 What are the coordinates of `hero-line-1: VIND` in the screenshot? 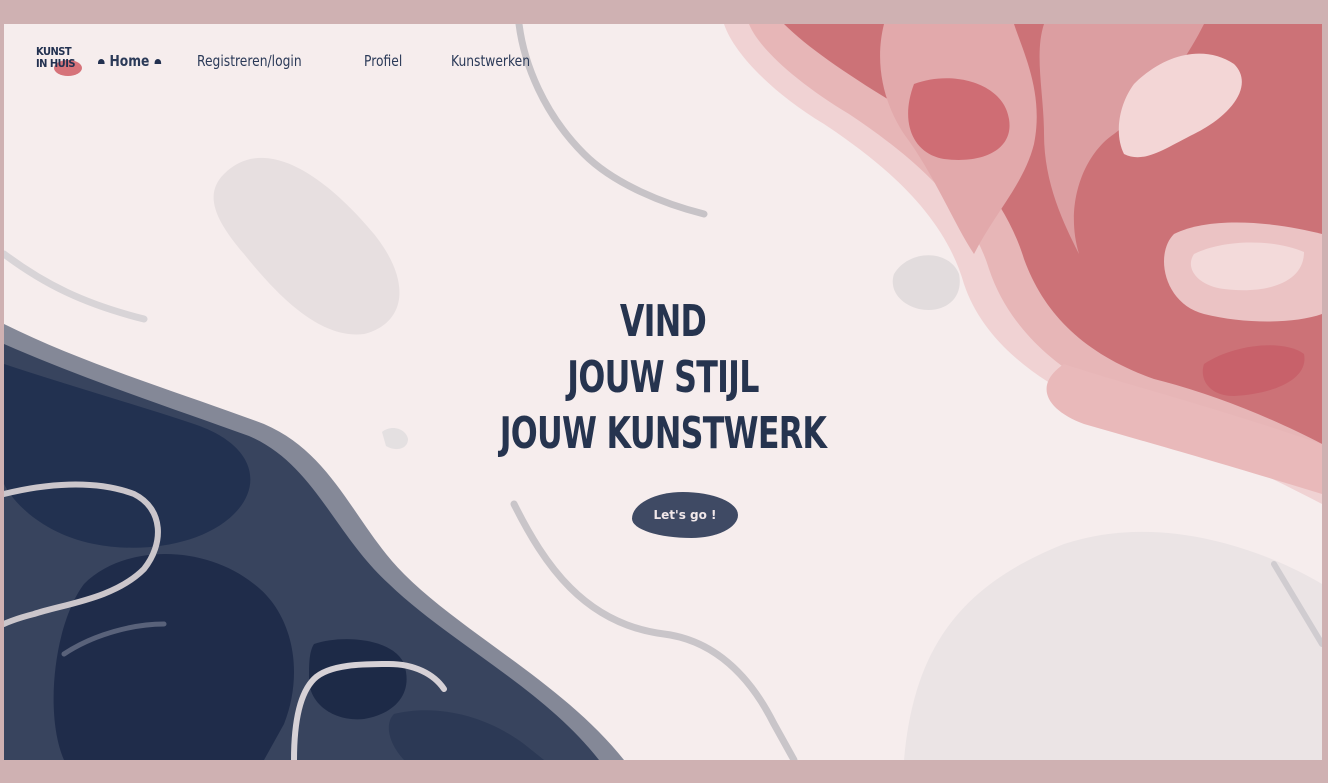 It's located at (663, 321).